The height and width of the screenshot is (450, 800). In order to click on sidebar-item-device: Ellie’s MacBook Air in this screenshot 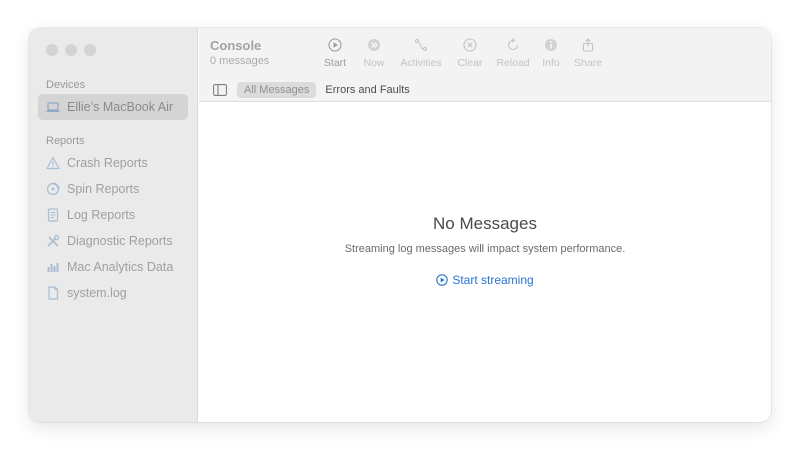, I will do `click(113, 107)`.